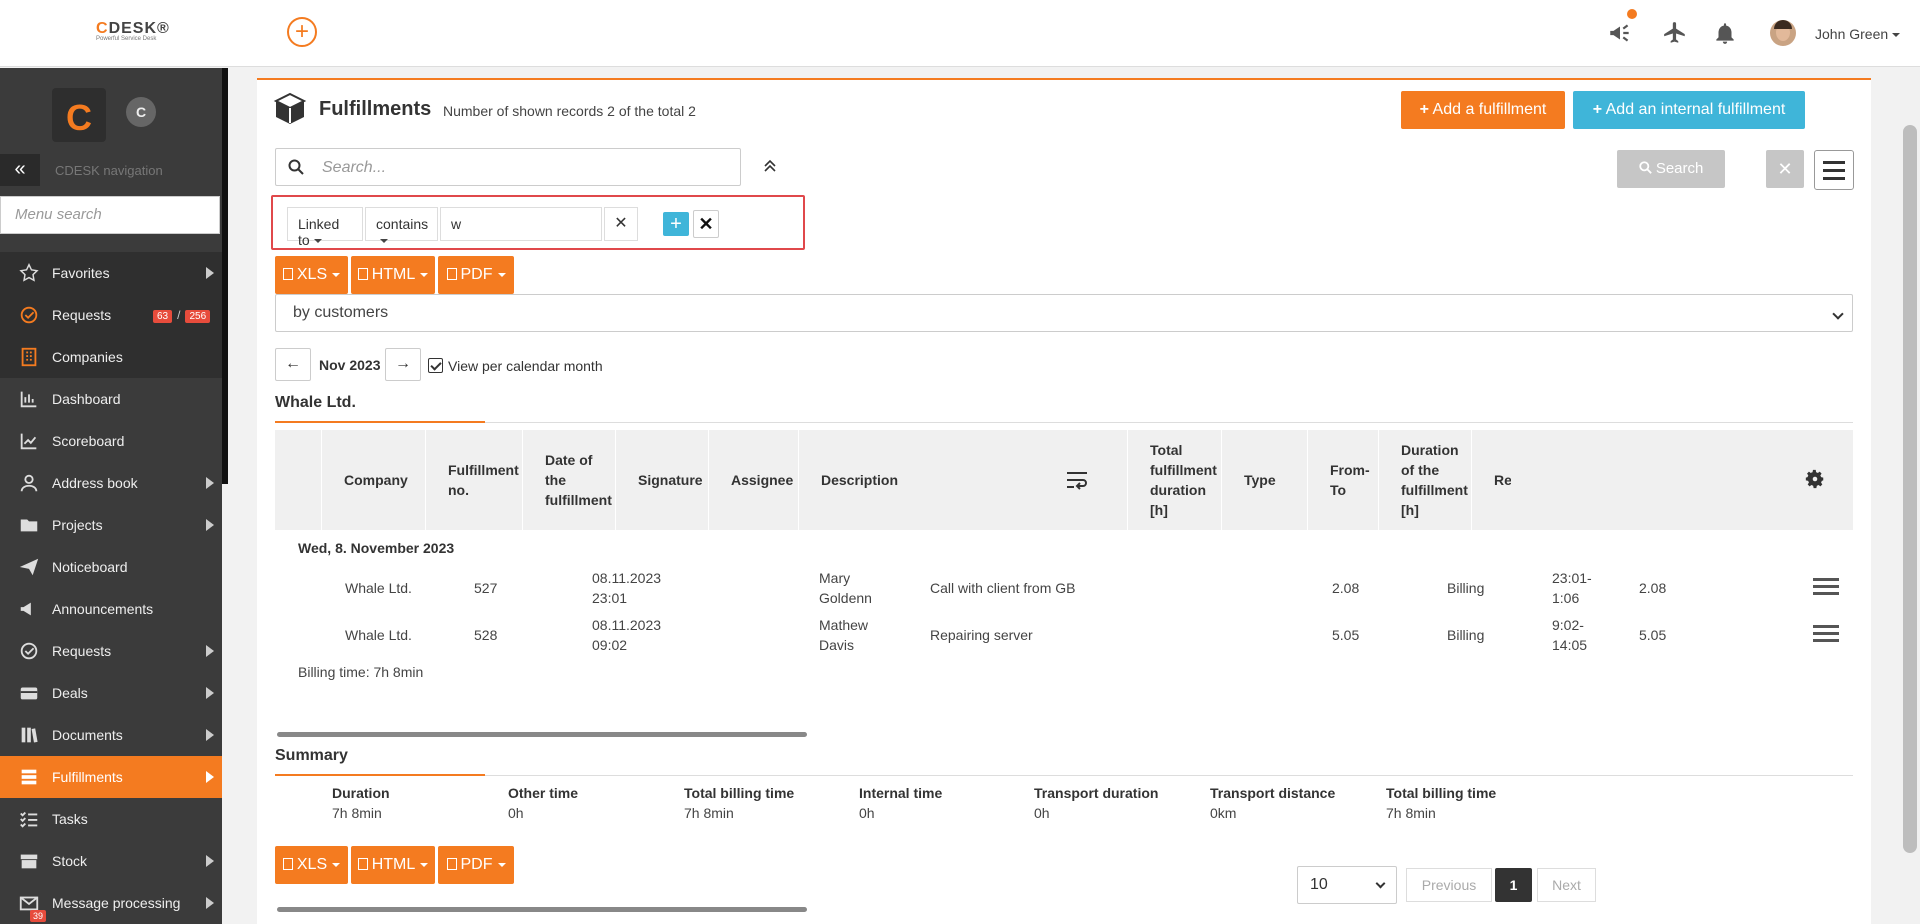 This screenshot has width=1920, height=924. I want to click on next-month-button: →, so click(403, 364).